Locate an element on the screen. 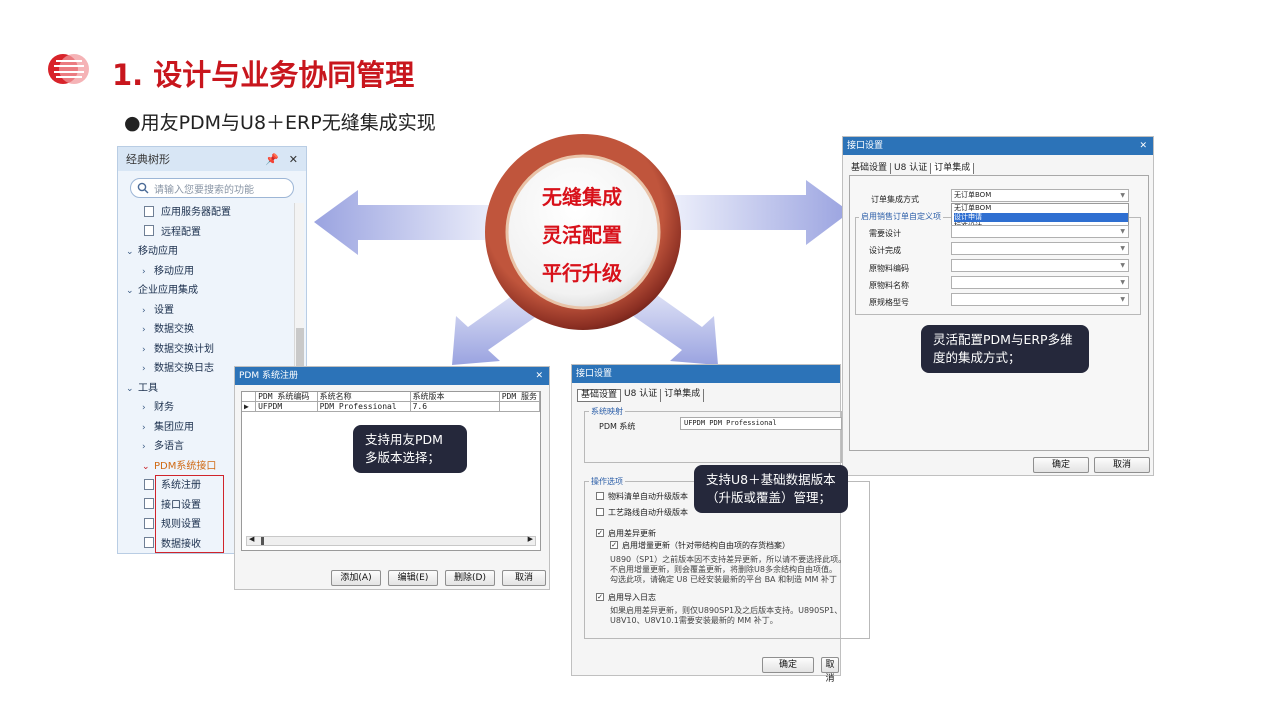 The height and width of the screenshot is (720, 1280). tree-item: › 设置 is located at coordinates (158, 311).